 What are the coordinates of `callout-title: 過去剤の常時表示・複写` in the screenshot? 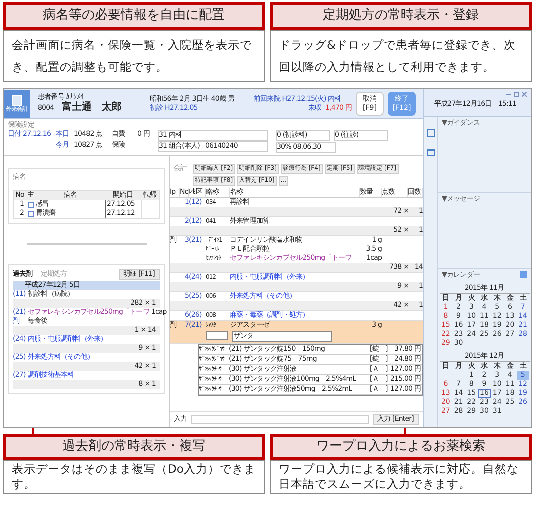 It's located at (134, 447).